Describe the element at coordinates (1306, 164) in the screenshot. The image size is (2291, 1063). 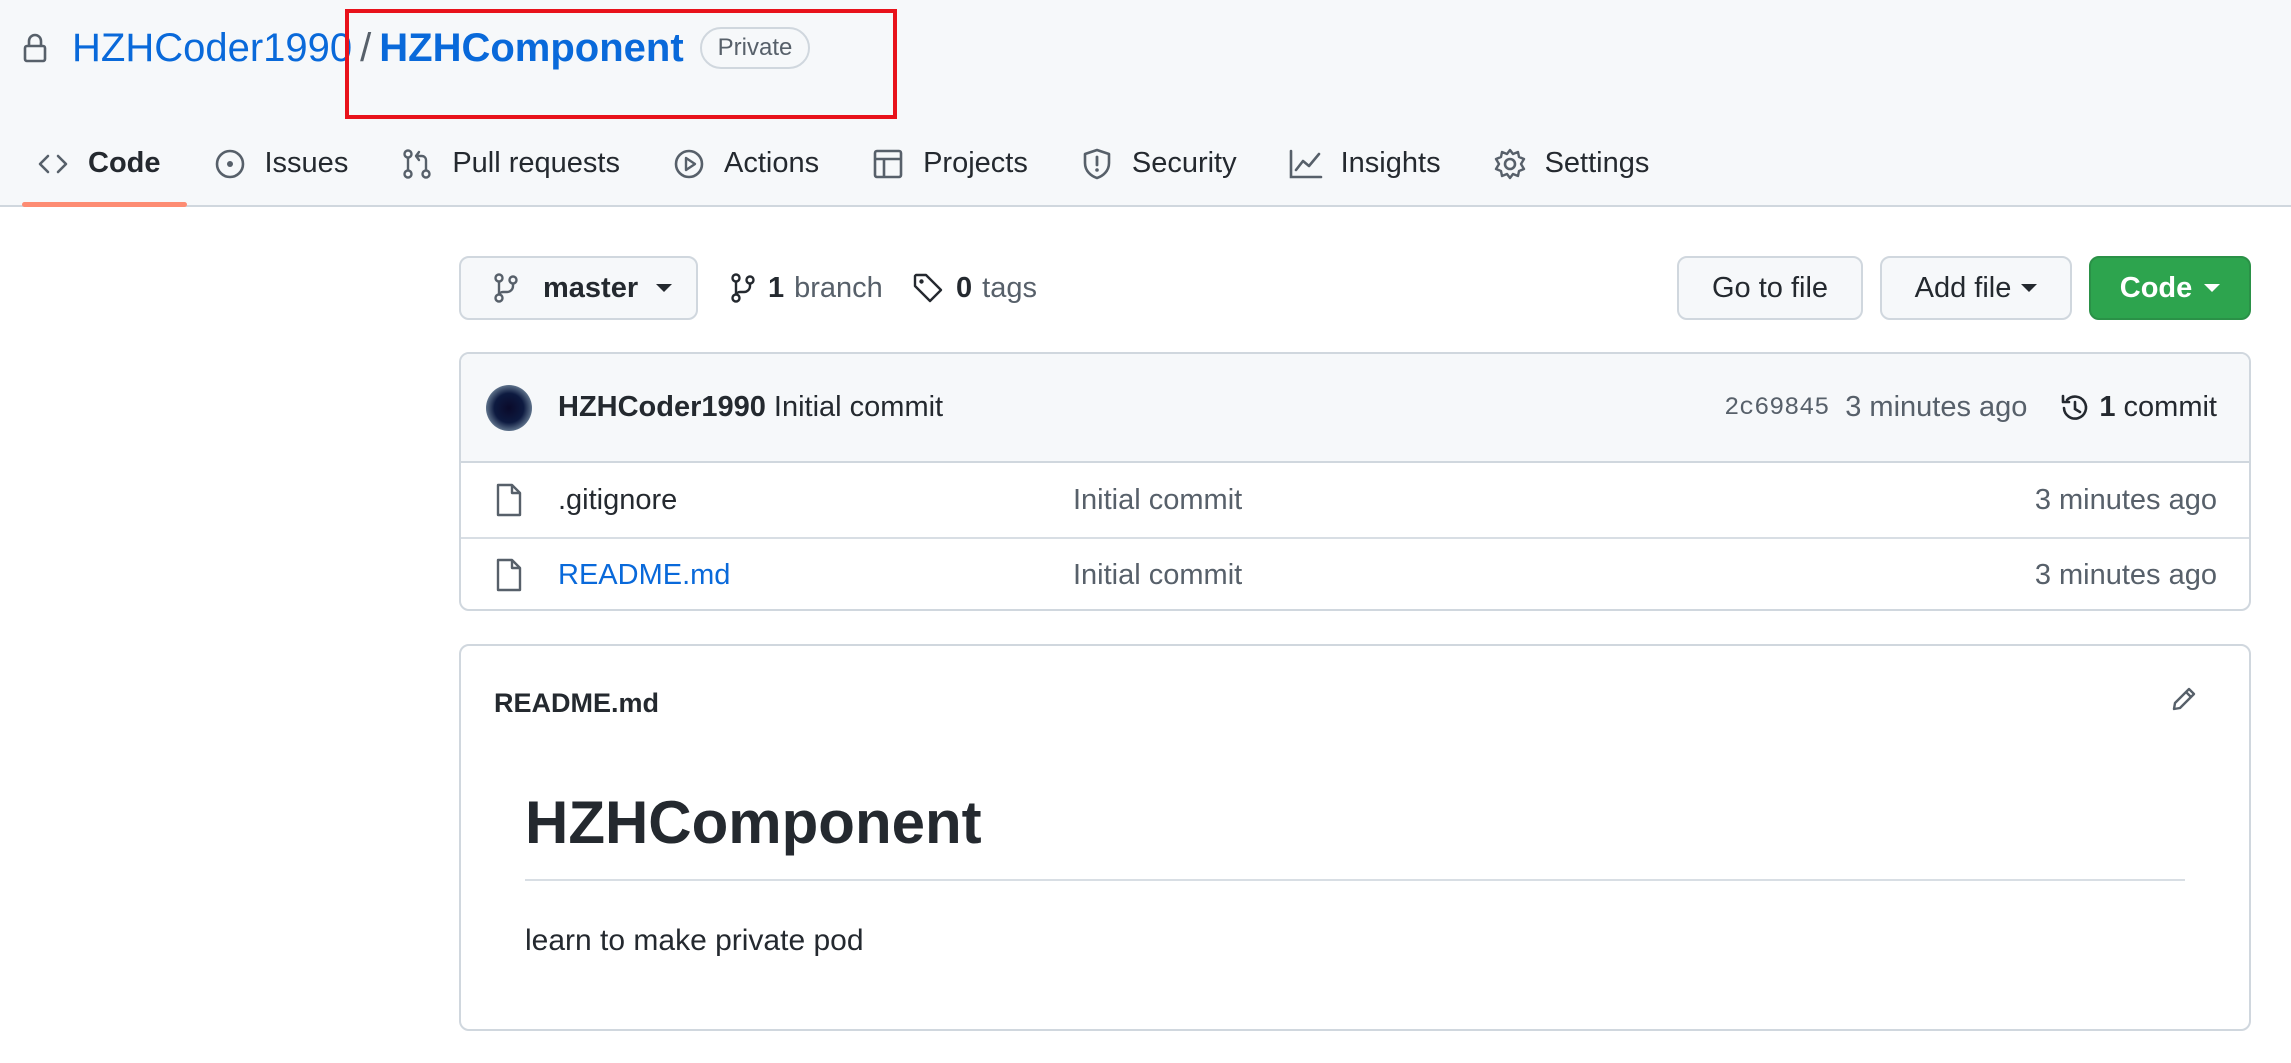
I see `graph-icon` at that location.